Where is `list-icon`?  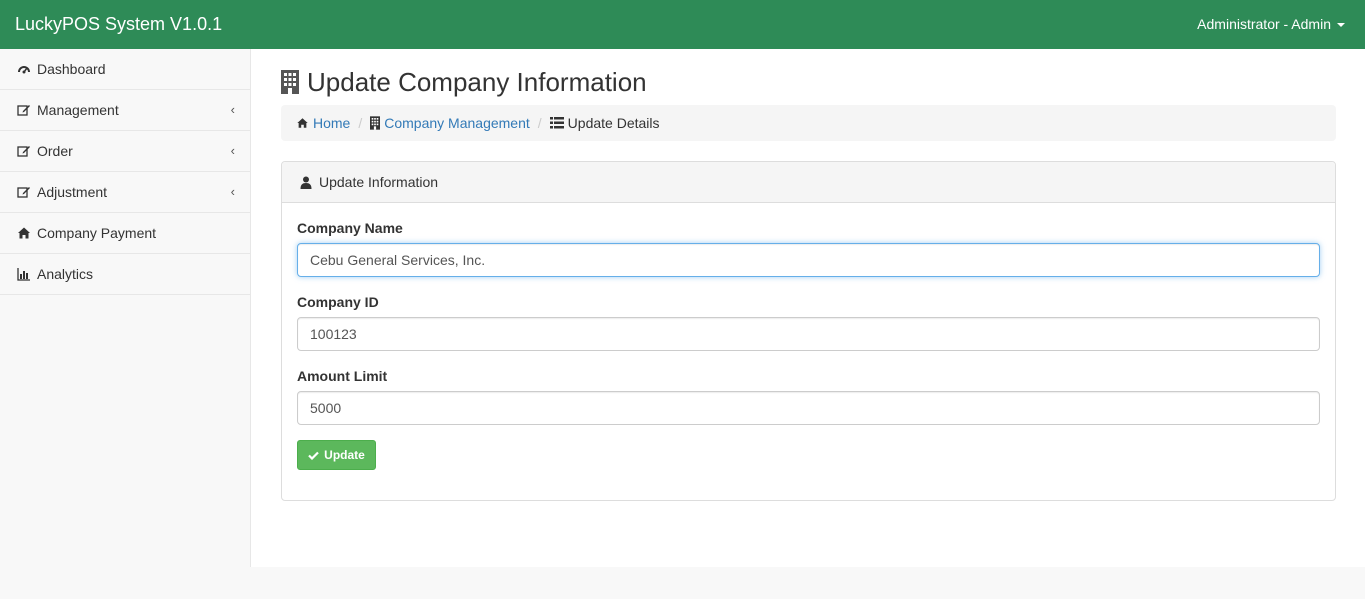 list-icon is located at coordinates (556, 123).